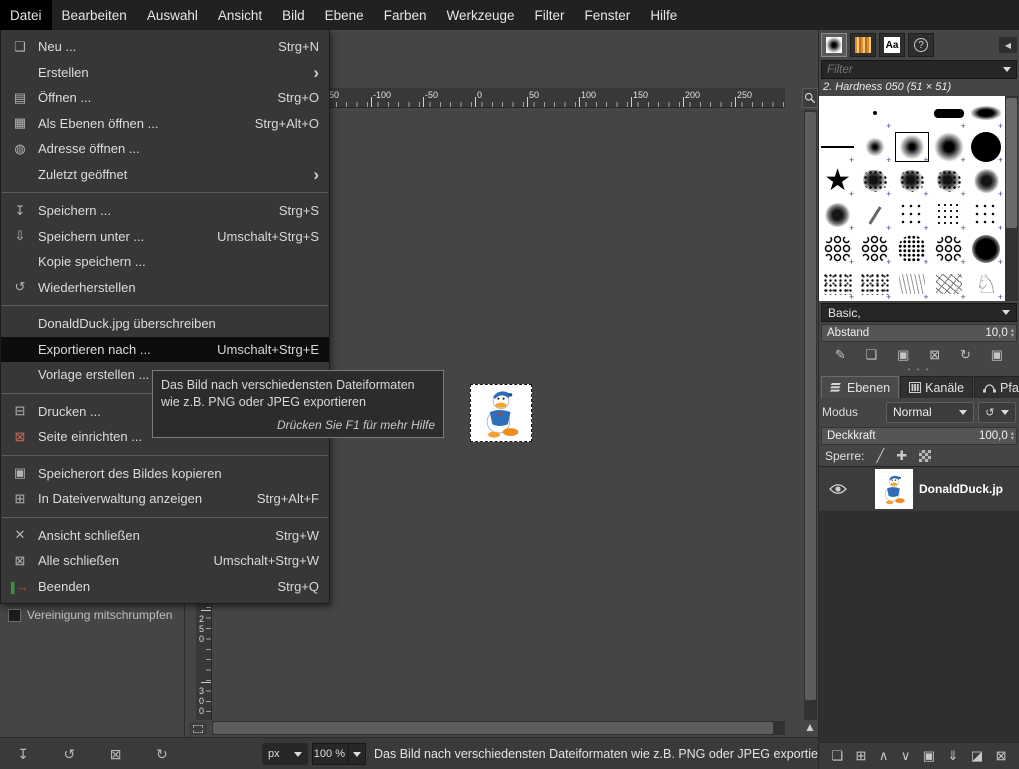 The height and width of the screenshot is (769, 1019). I want to click on lock-pixels-button: ╱, so click(880, 456).